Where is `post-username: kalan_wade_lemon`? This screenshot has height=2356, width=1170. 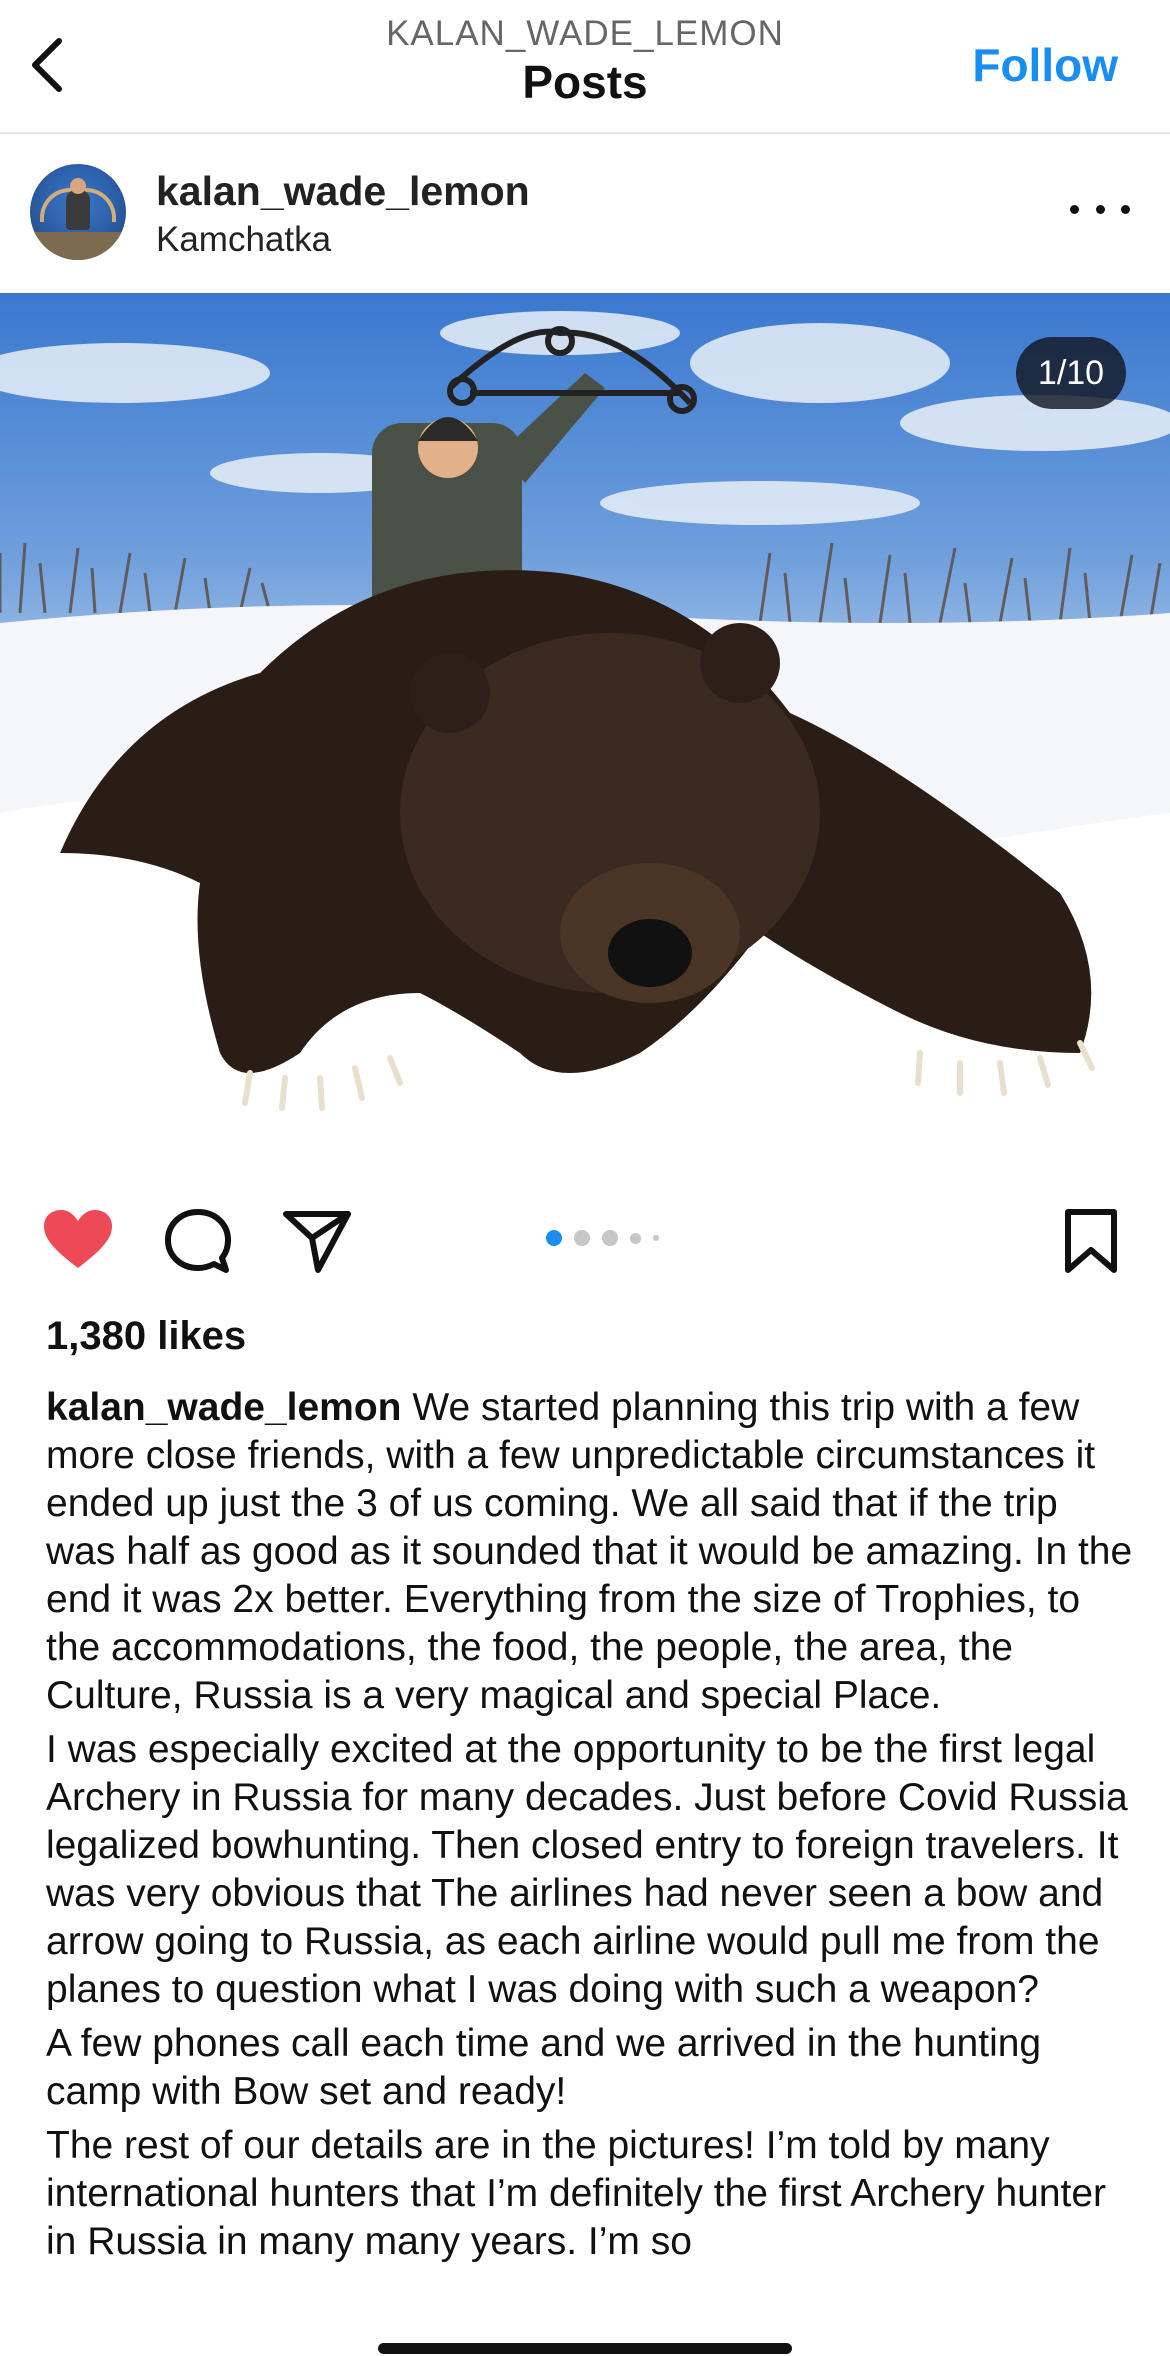
post-username: kalan_wade_lemon is located at coordinates (343, 191).